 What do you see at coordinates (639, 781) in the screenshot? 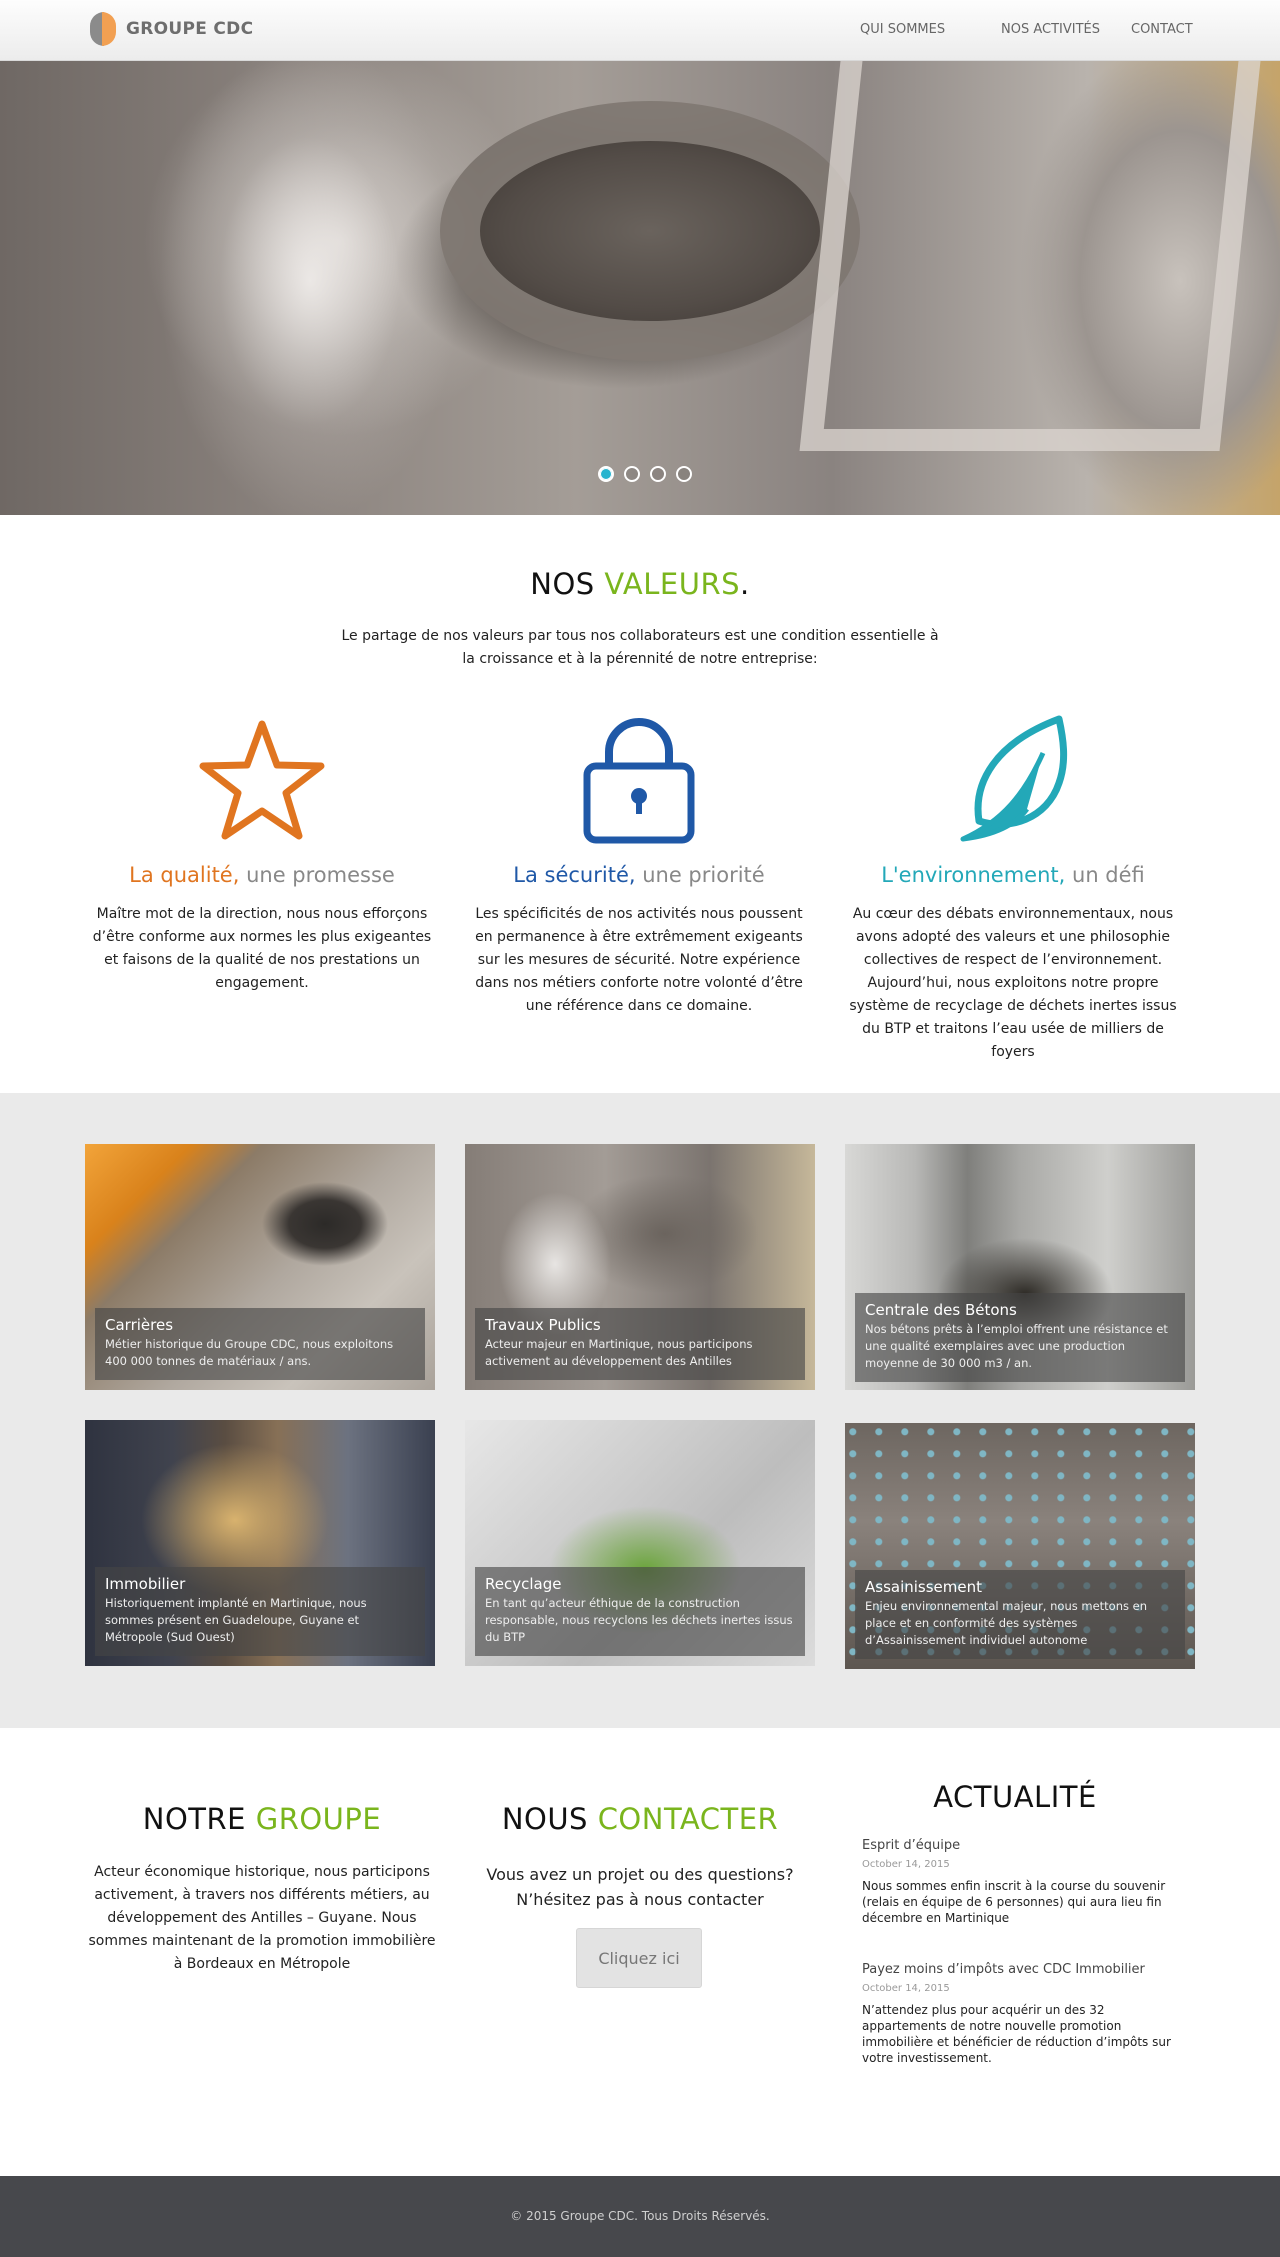
I see `lock-icon` at bounding box center [639, 781].